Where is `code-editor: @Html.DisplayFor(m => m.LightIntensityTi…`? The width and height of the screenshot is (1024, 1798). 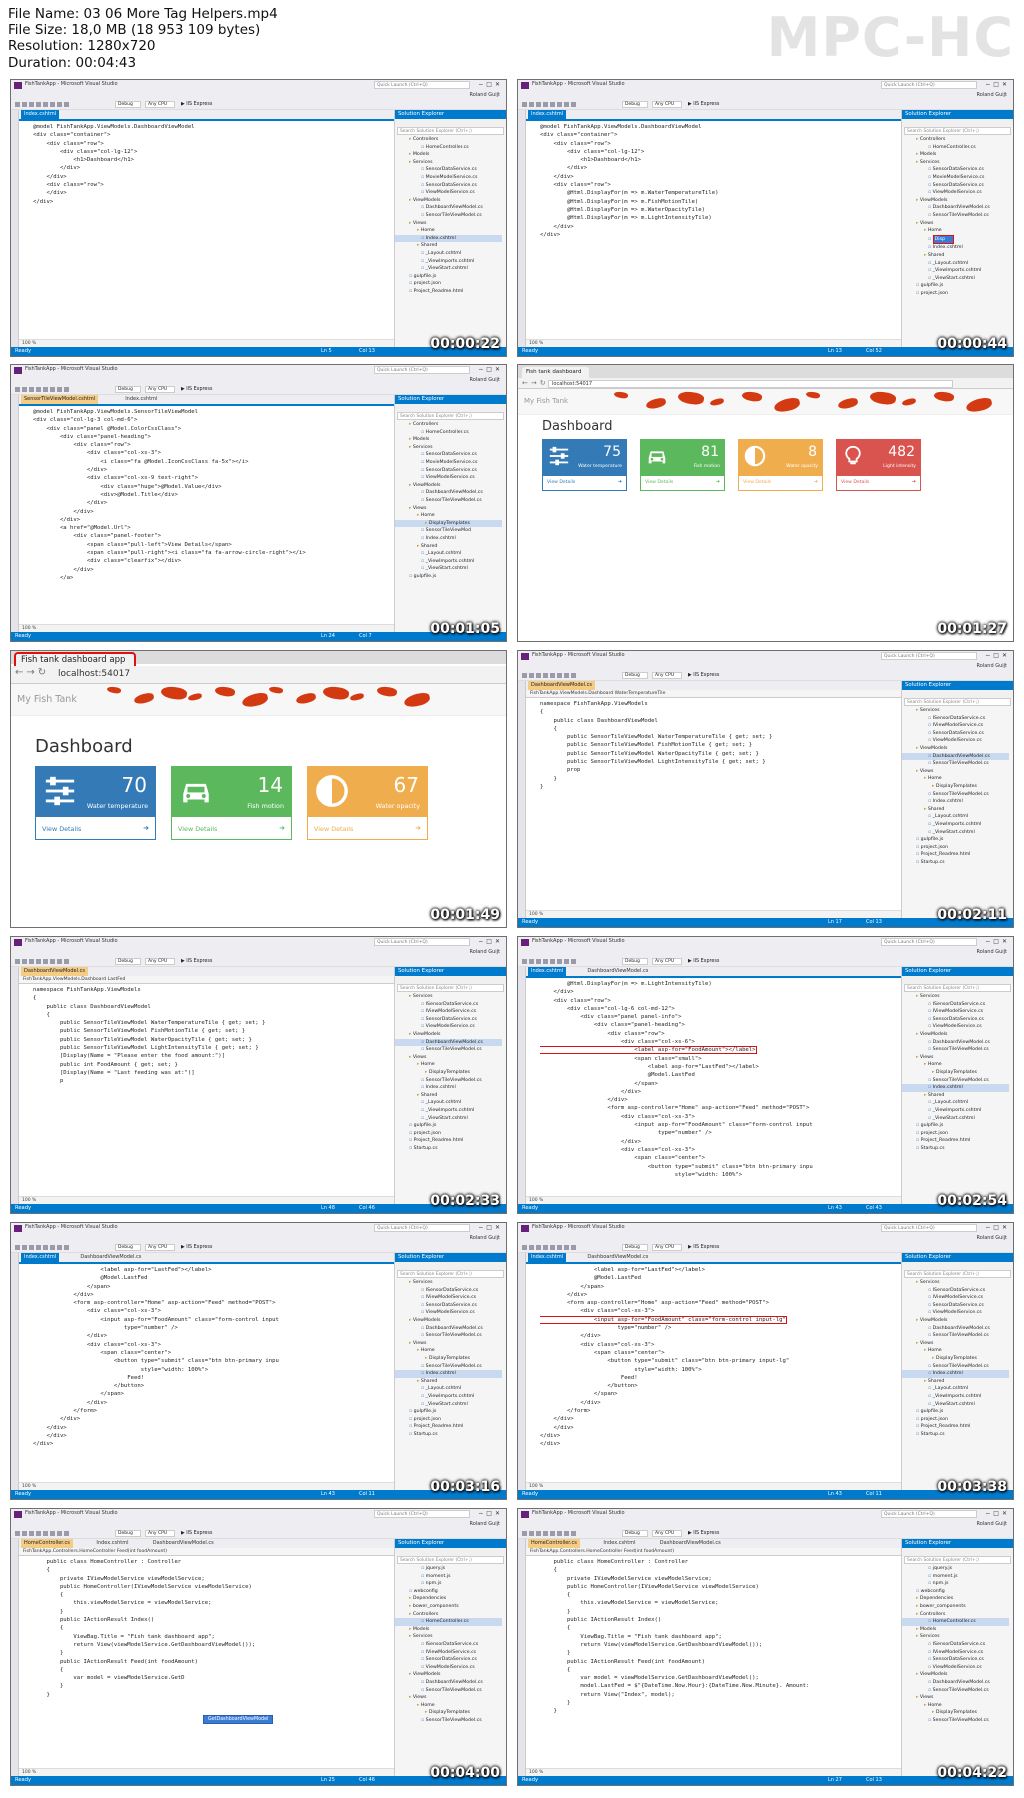 code-editor: @Html.DisplayFor(m => m.LightIntensityTi… is located at coordinates (713, 1090).